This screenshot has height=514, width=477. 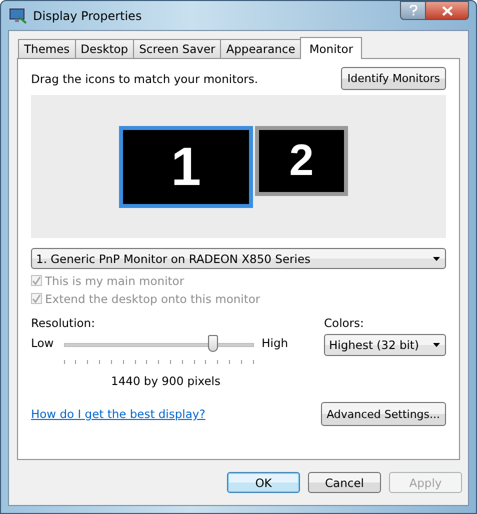 What do you see at coordinates (118, 414) in the screenshot?
I see `help-link: How do I get the best display?` at bounding box center [118, 414].